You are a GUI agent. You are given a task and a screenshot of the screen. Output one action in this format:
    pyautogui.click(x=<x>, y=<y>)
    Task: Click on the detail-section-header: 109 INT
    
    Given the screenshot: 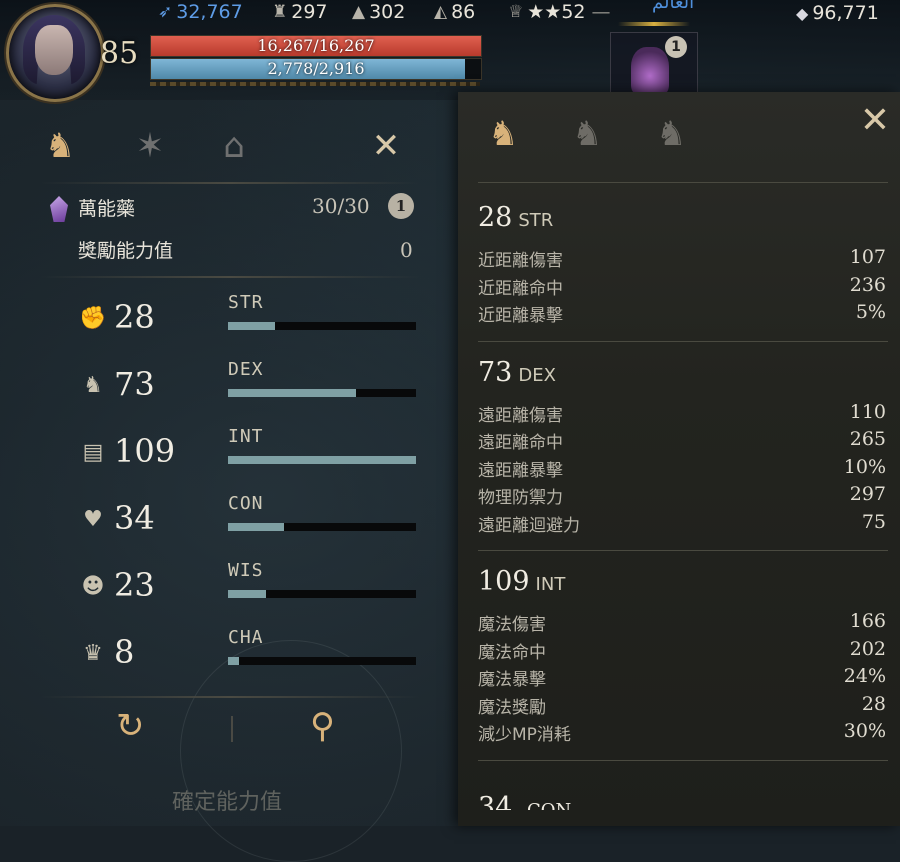 What is the action you would take?
    pyautogui.click(x=521, y=581)
    